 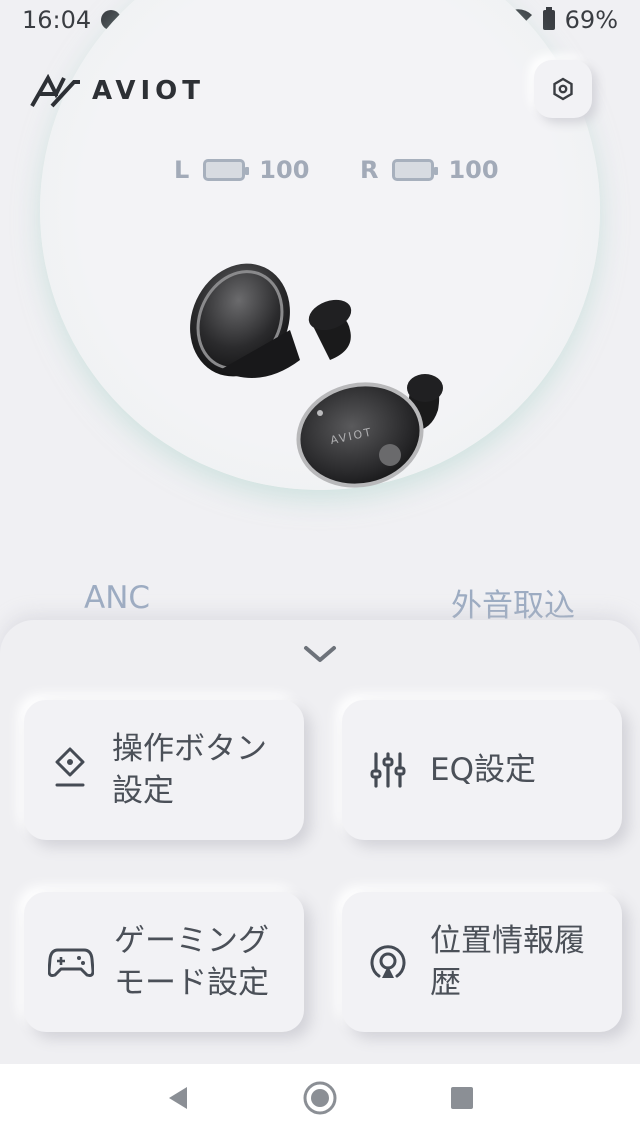 I want to click on battery-icon, so click(x=548, y=18).